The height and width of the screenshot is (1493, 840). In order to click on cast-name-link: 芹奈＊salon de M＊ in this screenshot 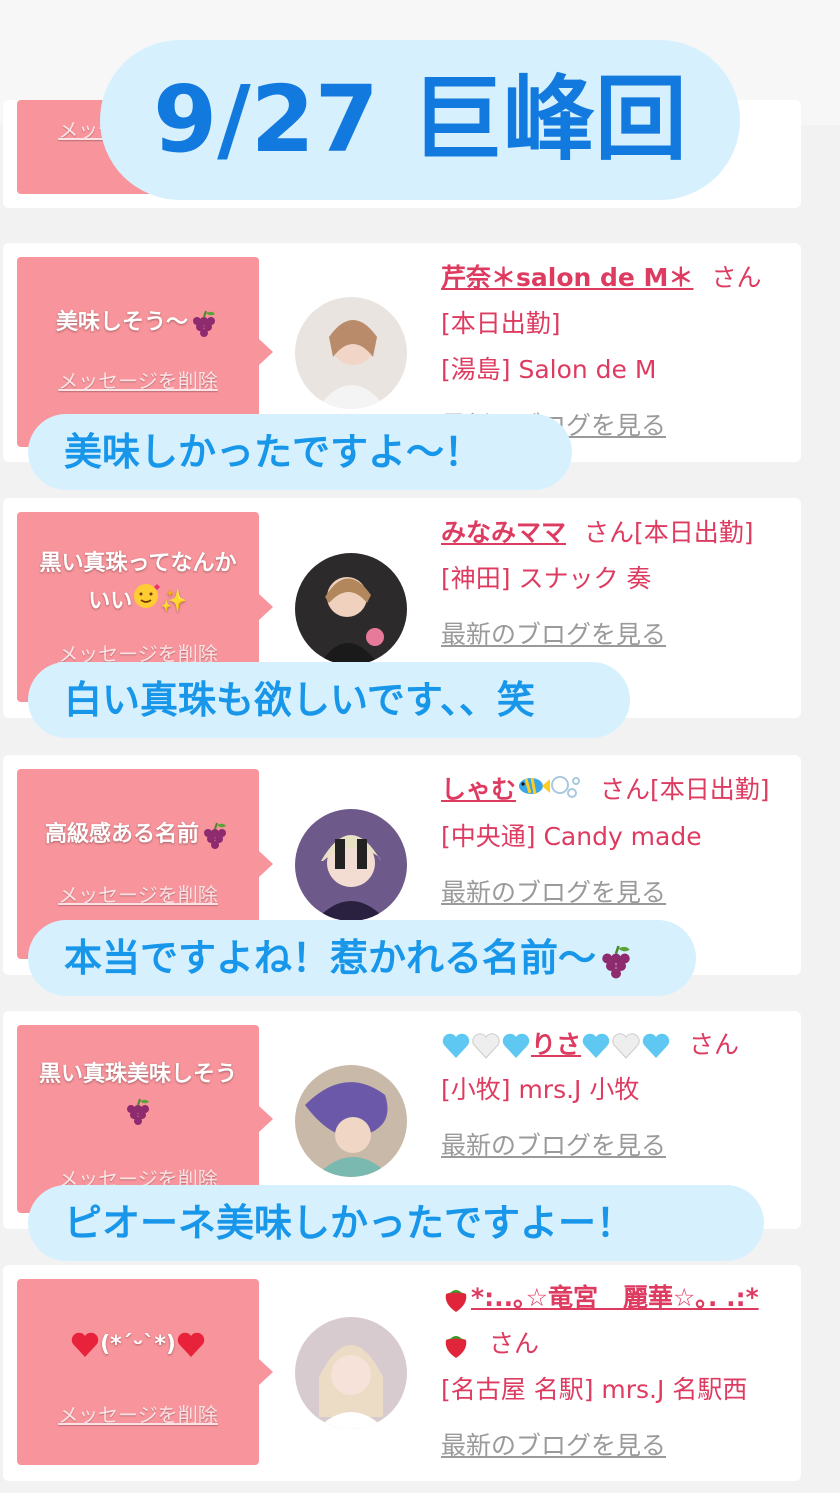, I will do `click(567, 277)`.